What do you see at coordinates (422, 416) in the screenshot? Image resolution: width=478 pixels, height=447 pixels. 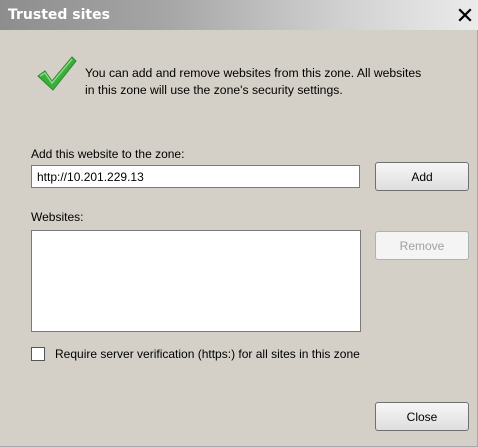 I see `close-button: Close` at bounding box center [422, 416].